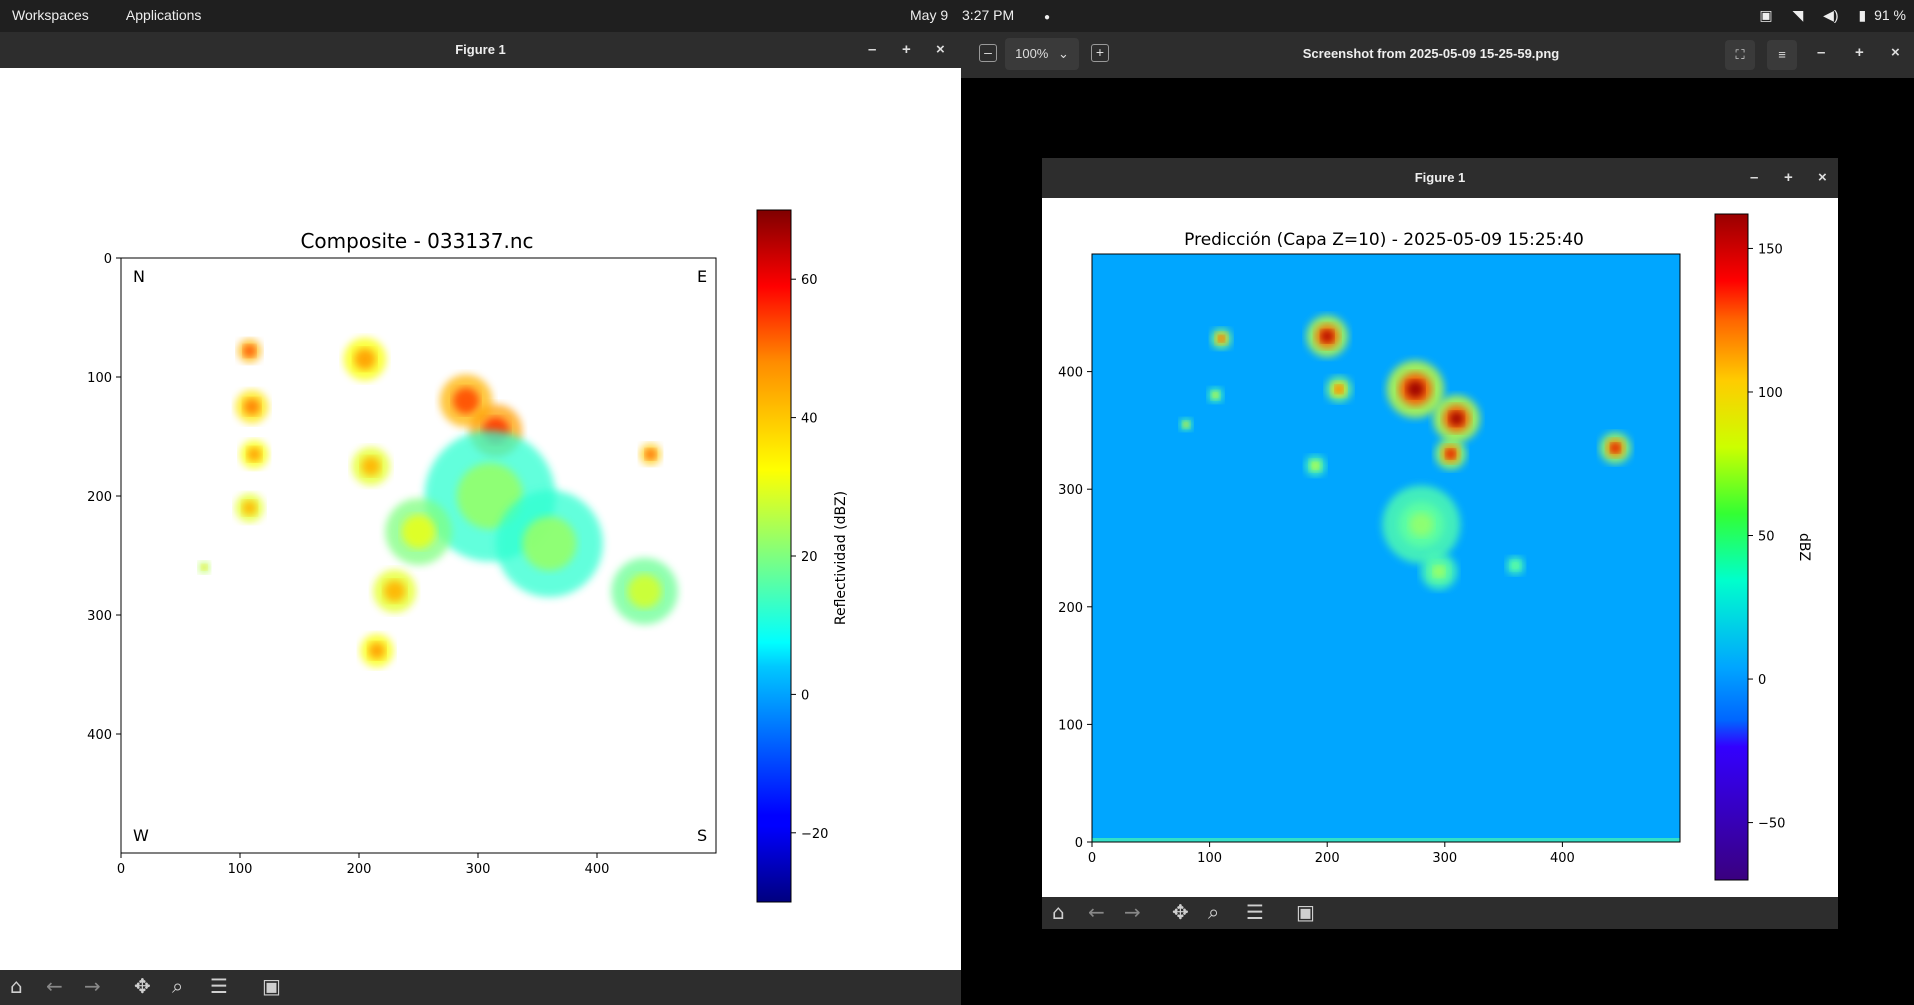 This screenshot has height=1005, width=1914. What do you see at coordinates (1890, 15) in the screenshot?
I see `battery-level: 91 %` at bounding box center [1890, 15].